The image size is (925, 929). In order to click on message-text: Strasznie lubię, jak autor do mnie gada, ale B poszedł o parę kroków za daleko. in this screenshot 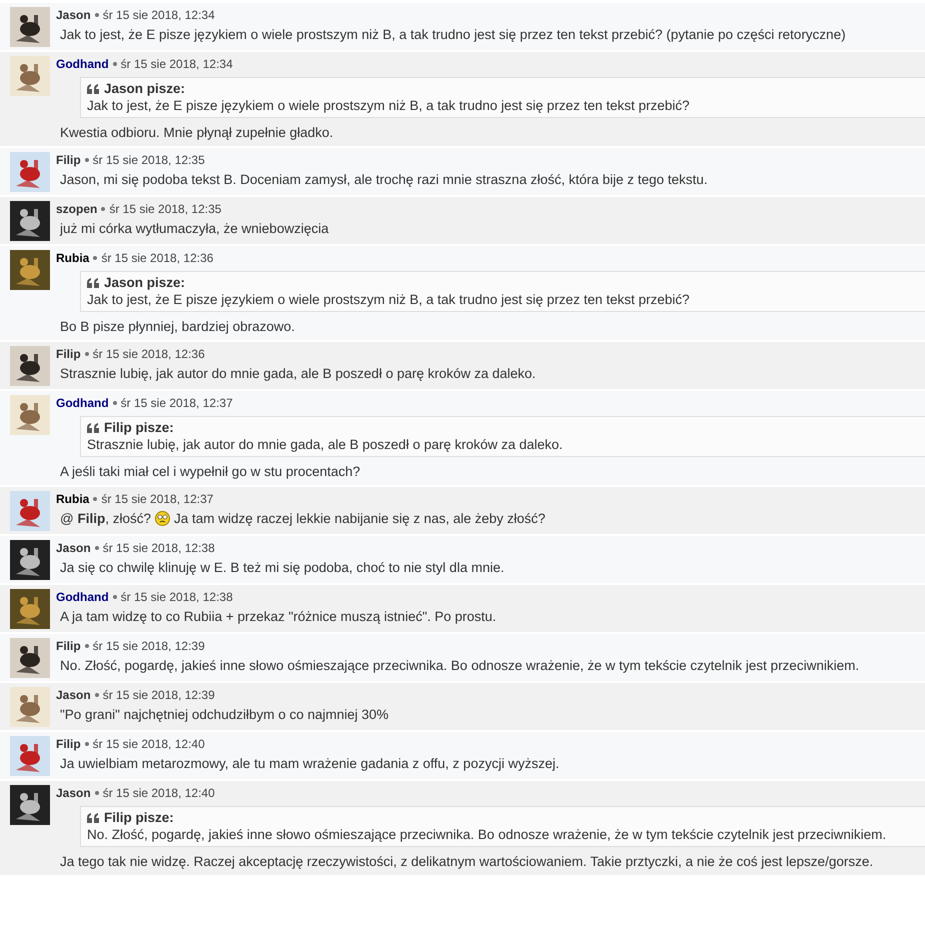, I will do `click(298, 373)`.